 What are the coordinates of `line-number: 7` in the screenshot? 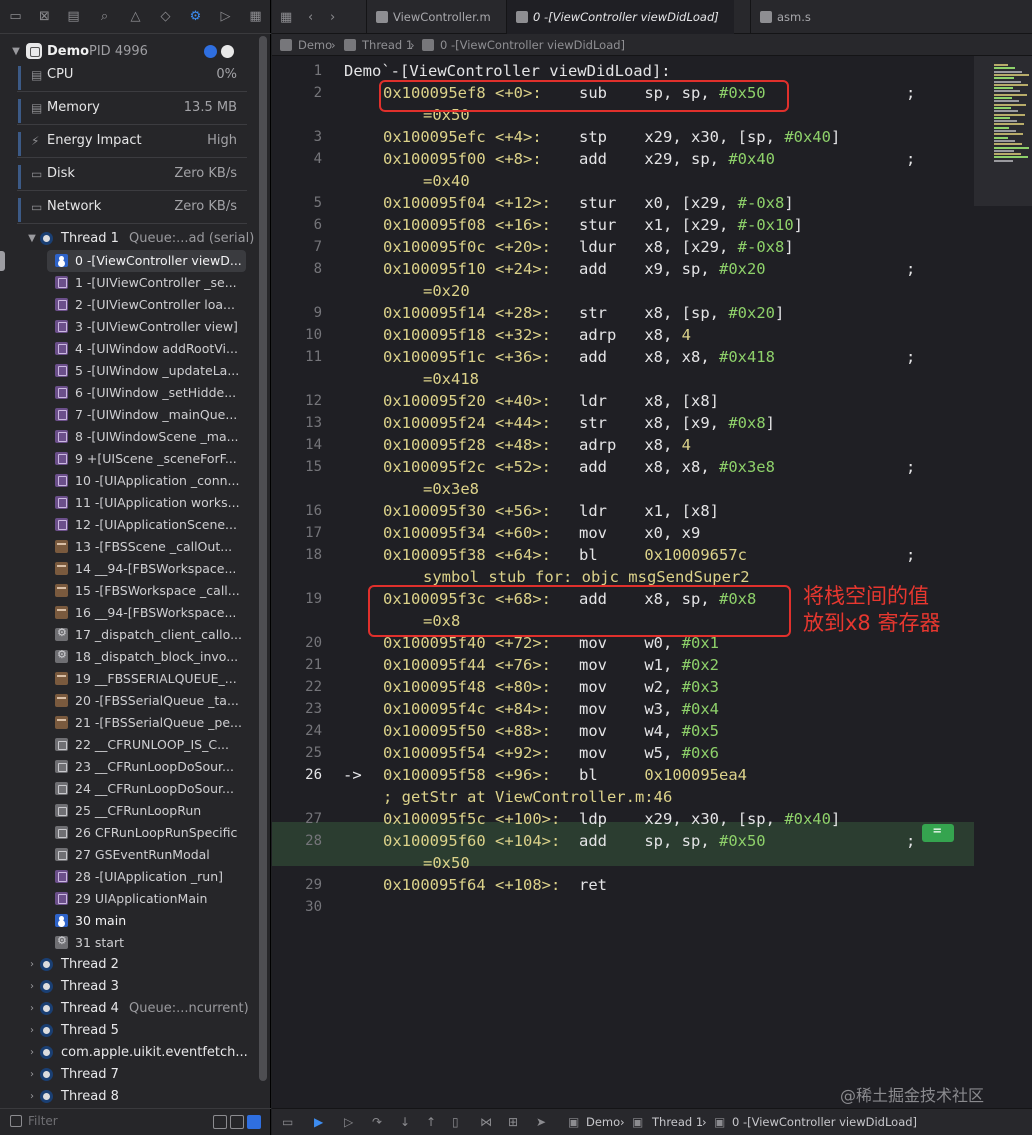 It's located at (297, 247).